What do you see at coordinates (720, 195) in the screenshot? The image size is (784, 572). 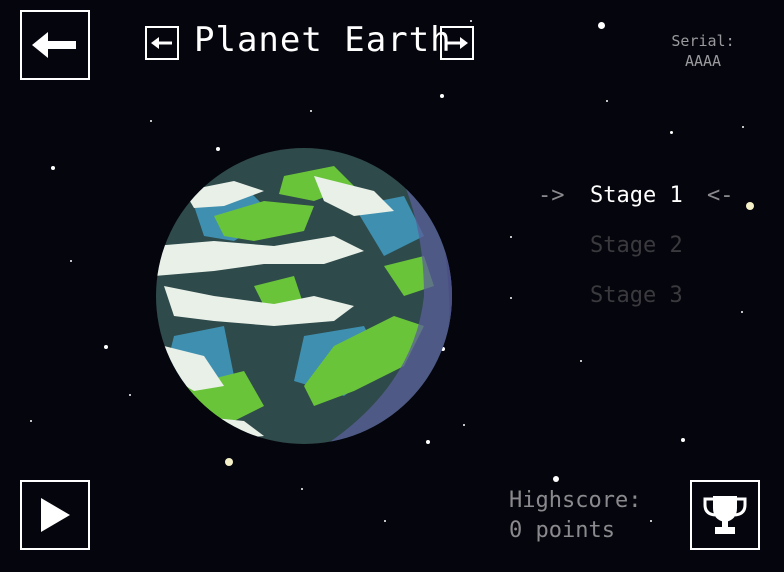 I see `stage-selector-right-marker: <-` at bounding box center [720, 195].